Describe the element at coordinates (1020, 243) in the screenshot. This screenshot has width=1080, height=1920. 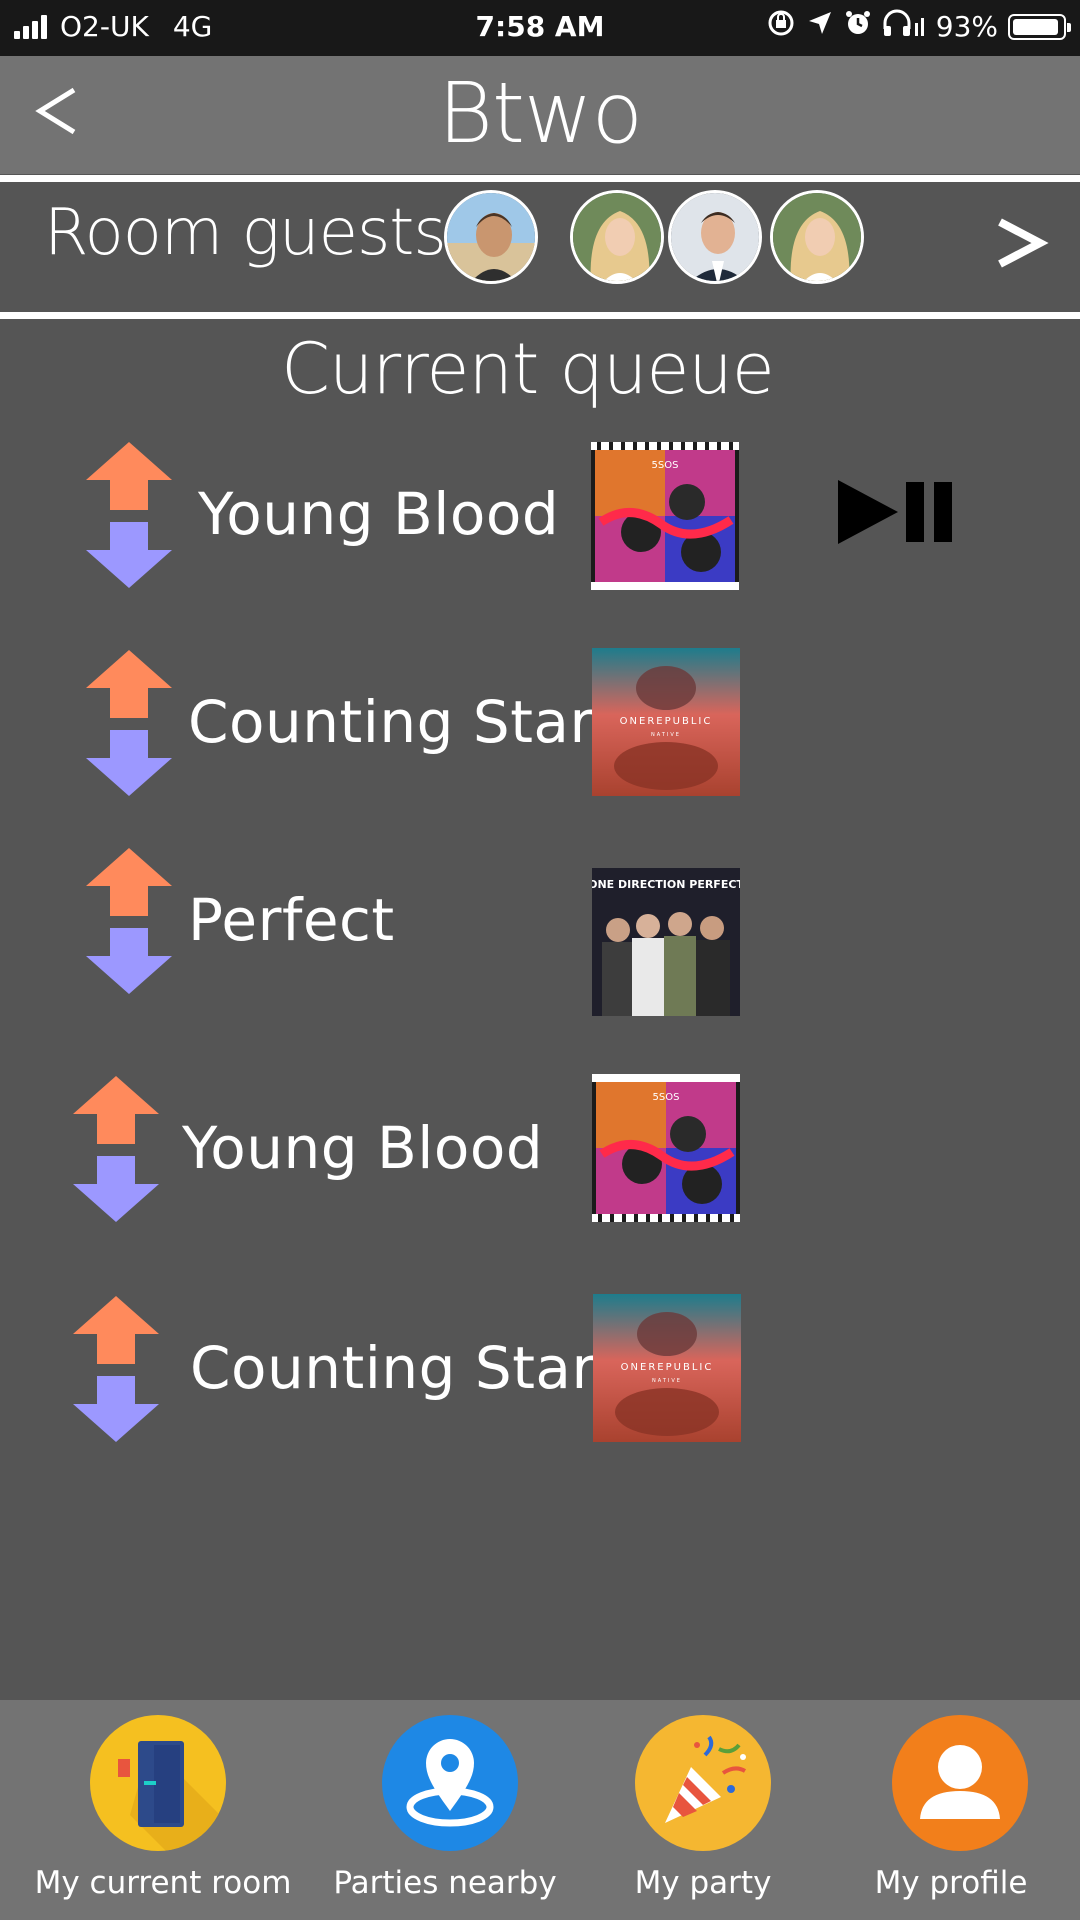
I see `chevron-right-icon` at that location.